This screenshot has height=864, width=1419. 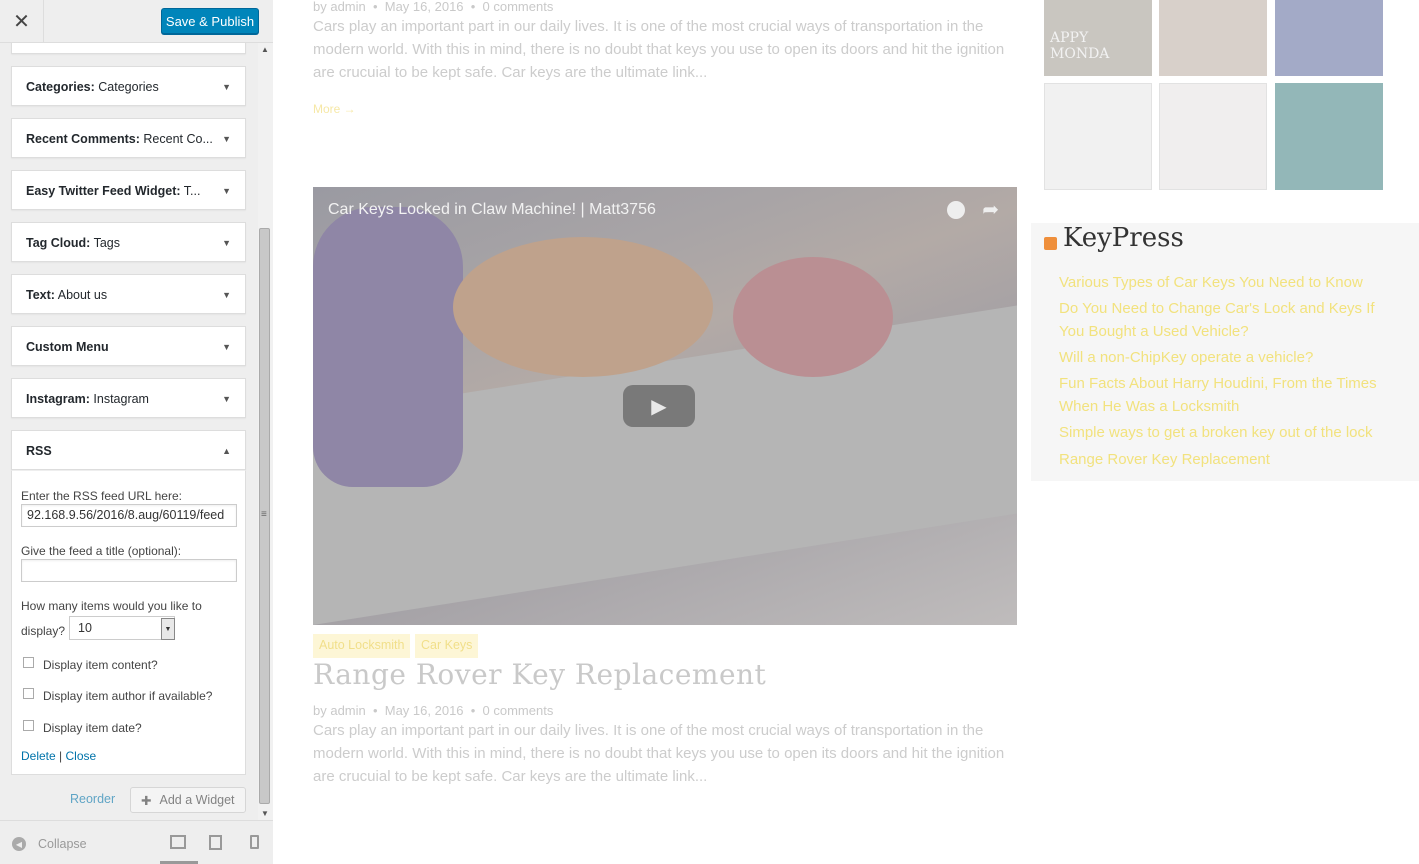 I want to click on scrollbar: ▲ ≡ ▼, so click(x=265, y=431).